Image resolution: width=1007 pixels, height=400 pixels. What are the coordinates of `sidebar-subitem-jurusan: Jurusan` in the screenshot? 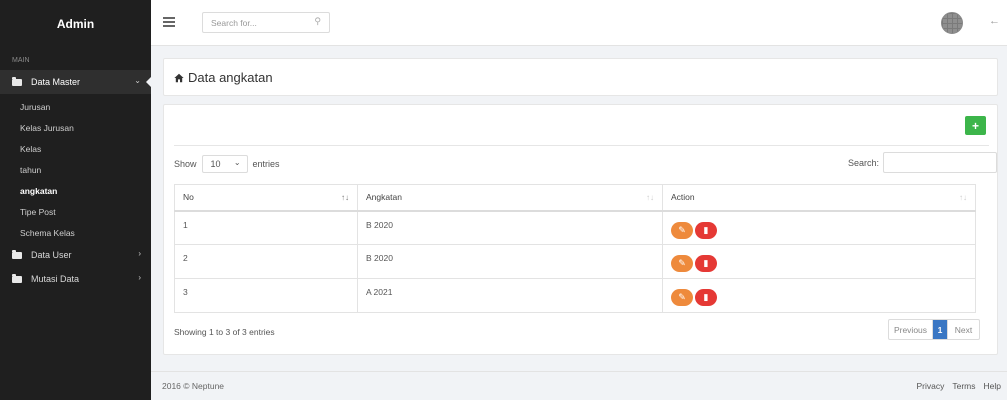 It's located at (75, 106).